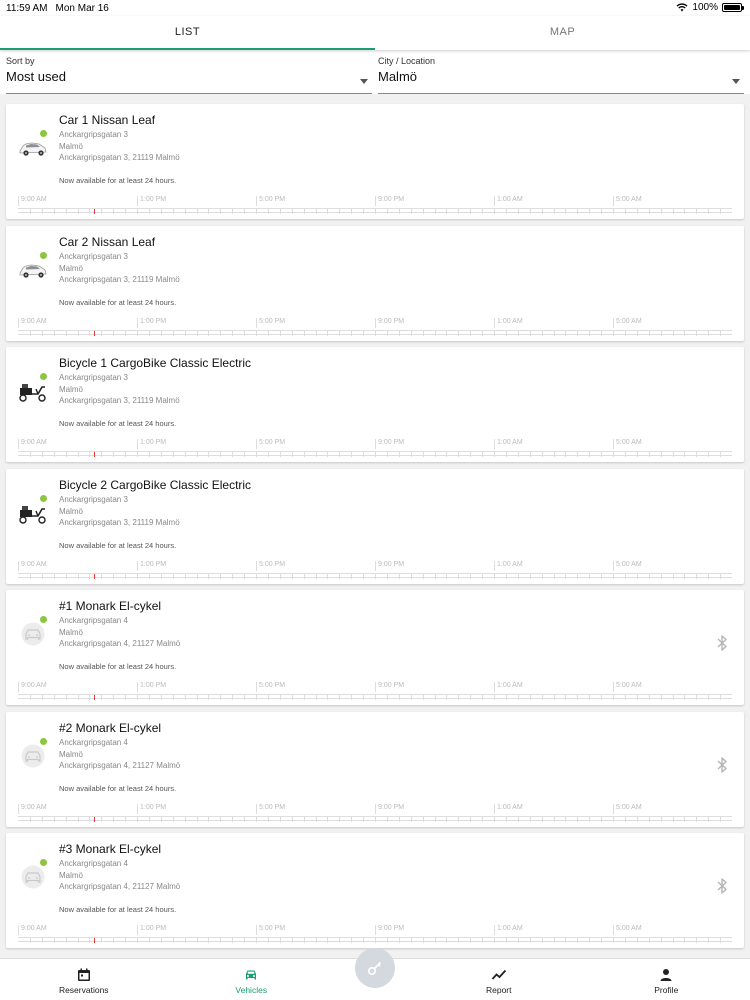 The width and height of the screenshot is (750, 1000). What do you see at coordinates (666, 979) in the screenshot?
I see `nav-profile: Profile` at bounding box center [666, 979].